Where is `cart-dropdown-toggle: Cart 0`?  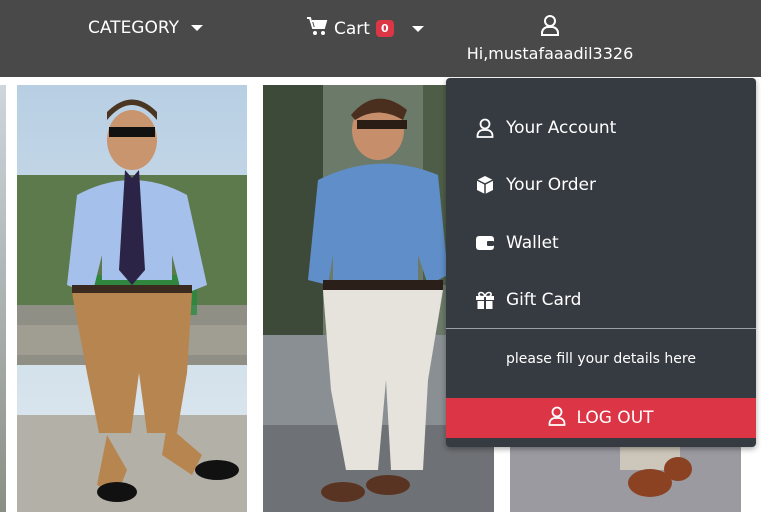
cart-dropdown-toggle: Cart 0 is located at coordinates (365, 28).